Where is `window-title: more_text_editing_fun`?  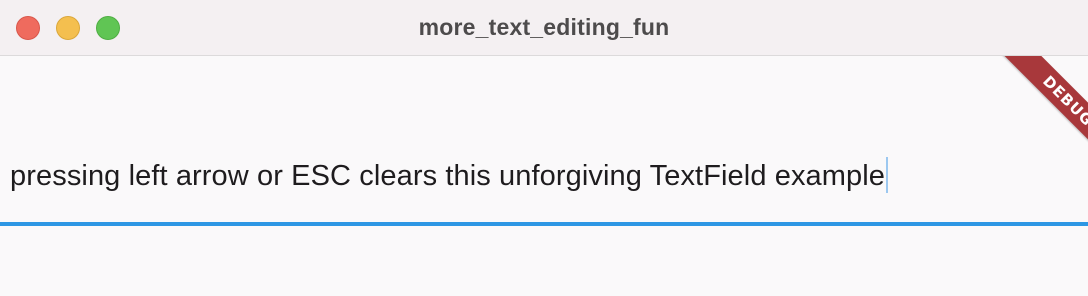
window-title: more_text_editing_fun is located at coordinates (544, 27).